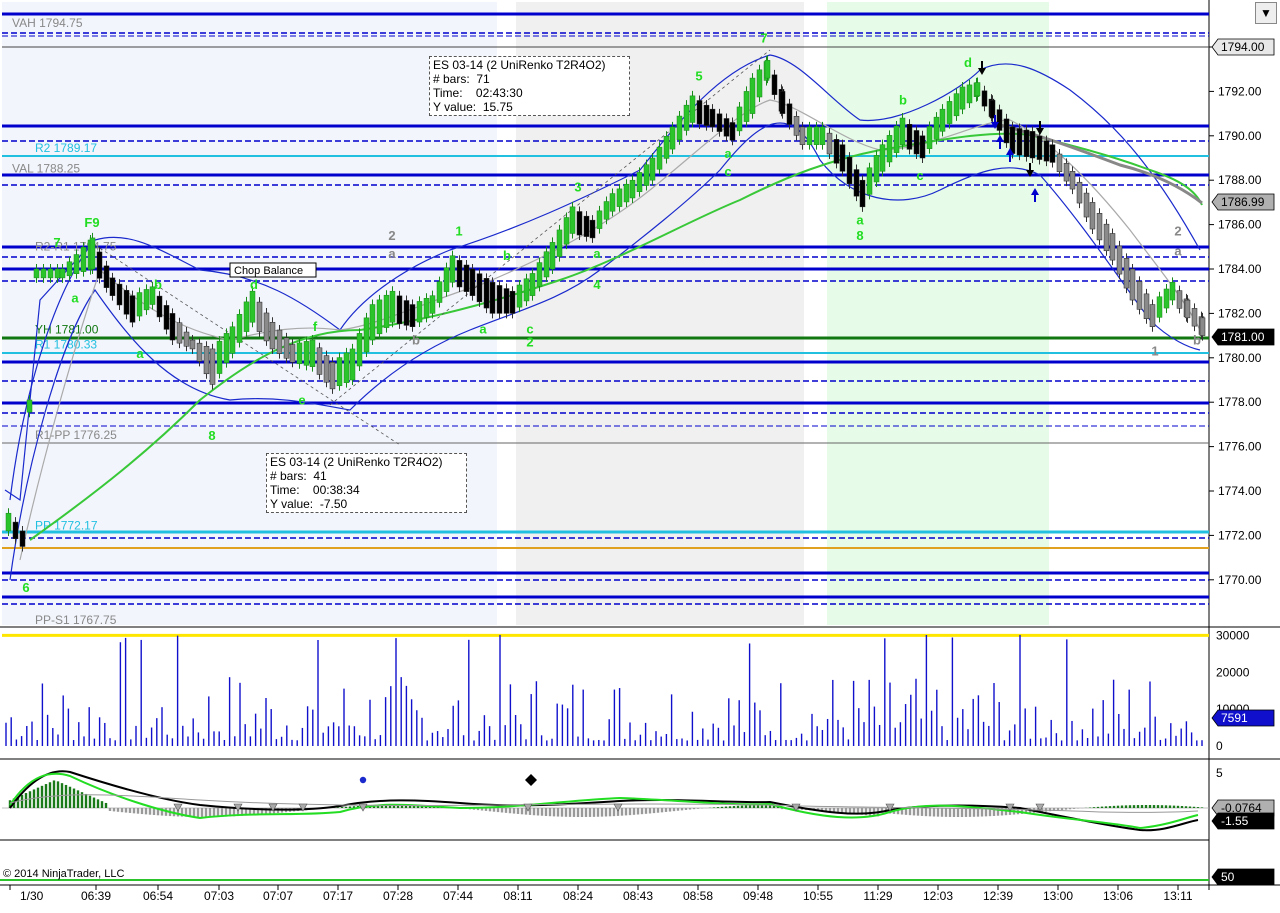  I want to click on y-tick-label-4: 1786.00, so click(1240, 225).